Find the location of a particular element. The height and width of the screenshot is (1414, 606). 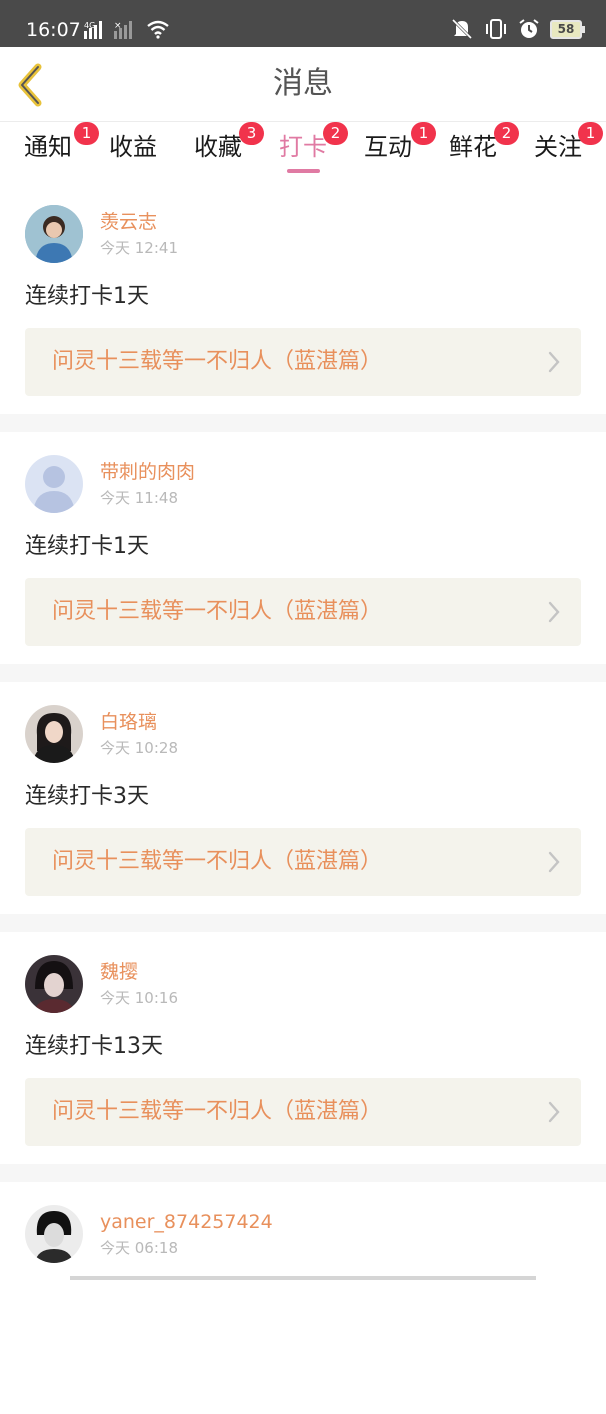

tab-label: 互动 is located at coordinates (388, 147).